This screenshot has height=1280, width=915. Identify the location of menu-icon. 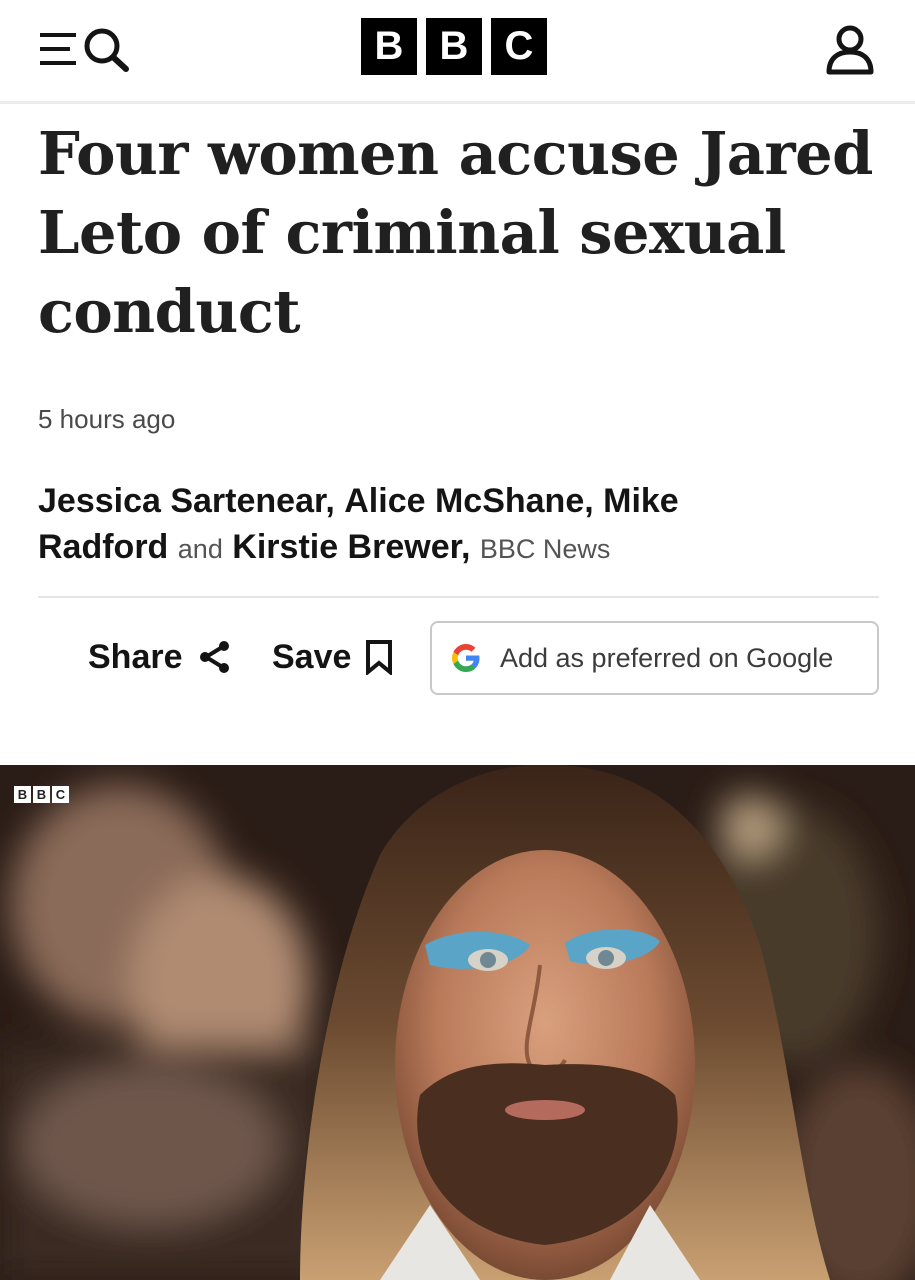
(58, 49).